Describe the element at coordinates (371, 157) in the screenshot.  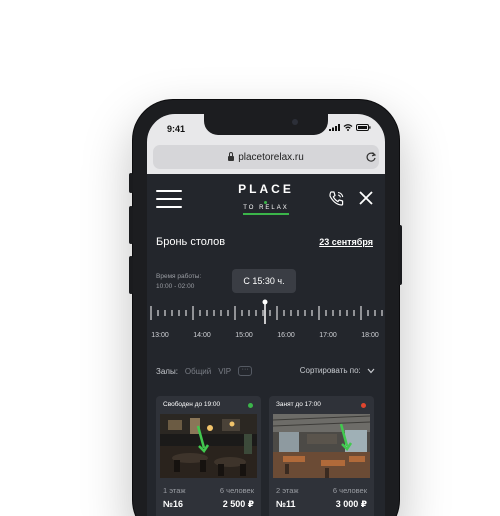
I see `reload-icon` at that location.